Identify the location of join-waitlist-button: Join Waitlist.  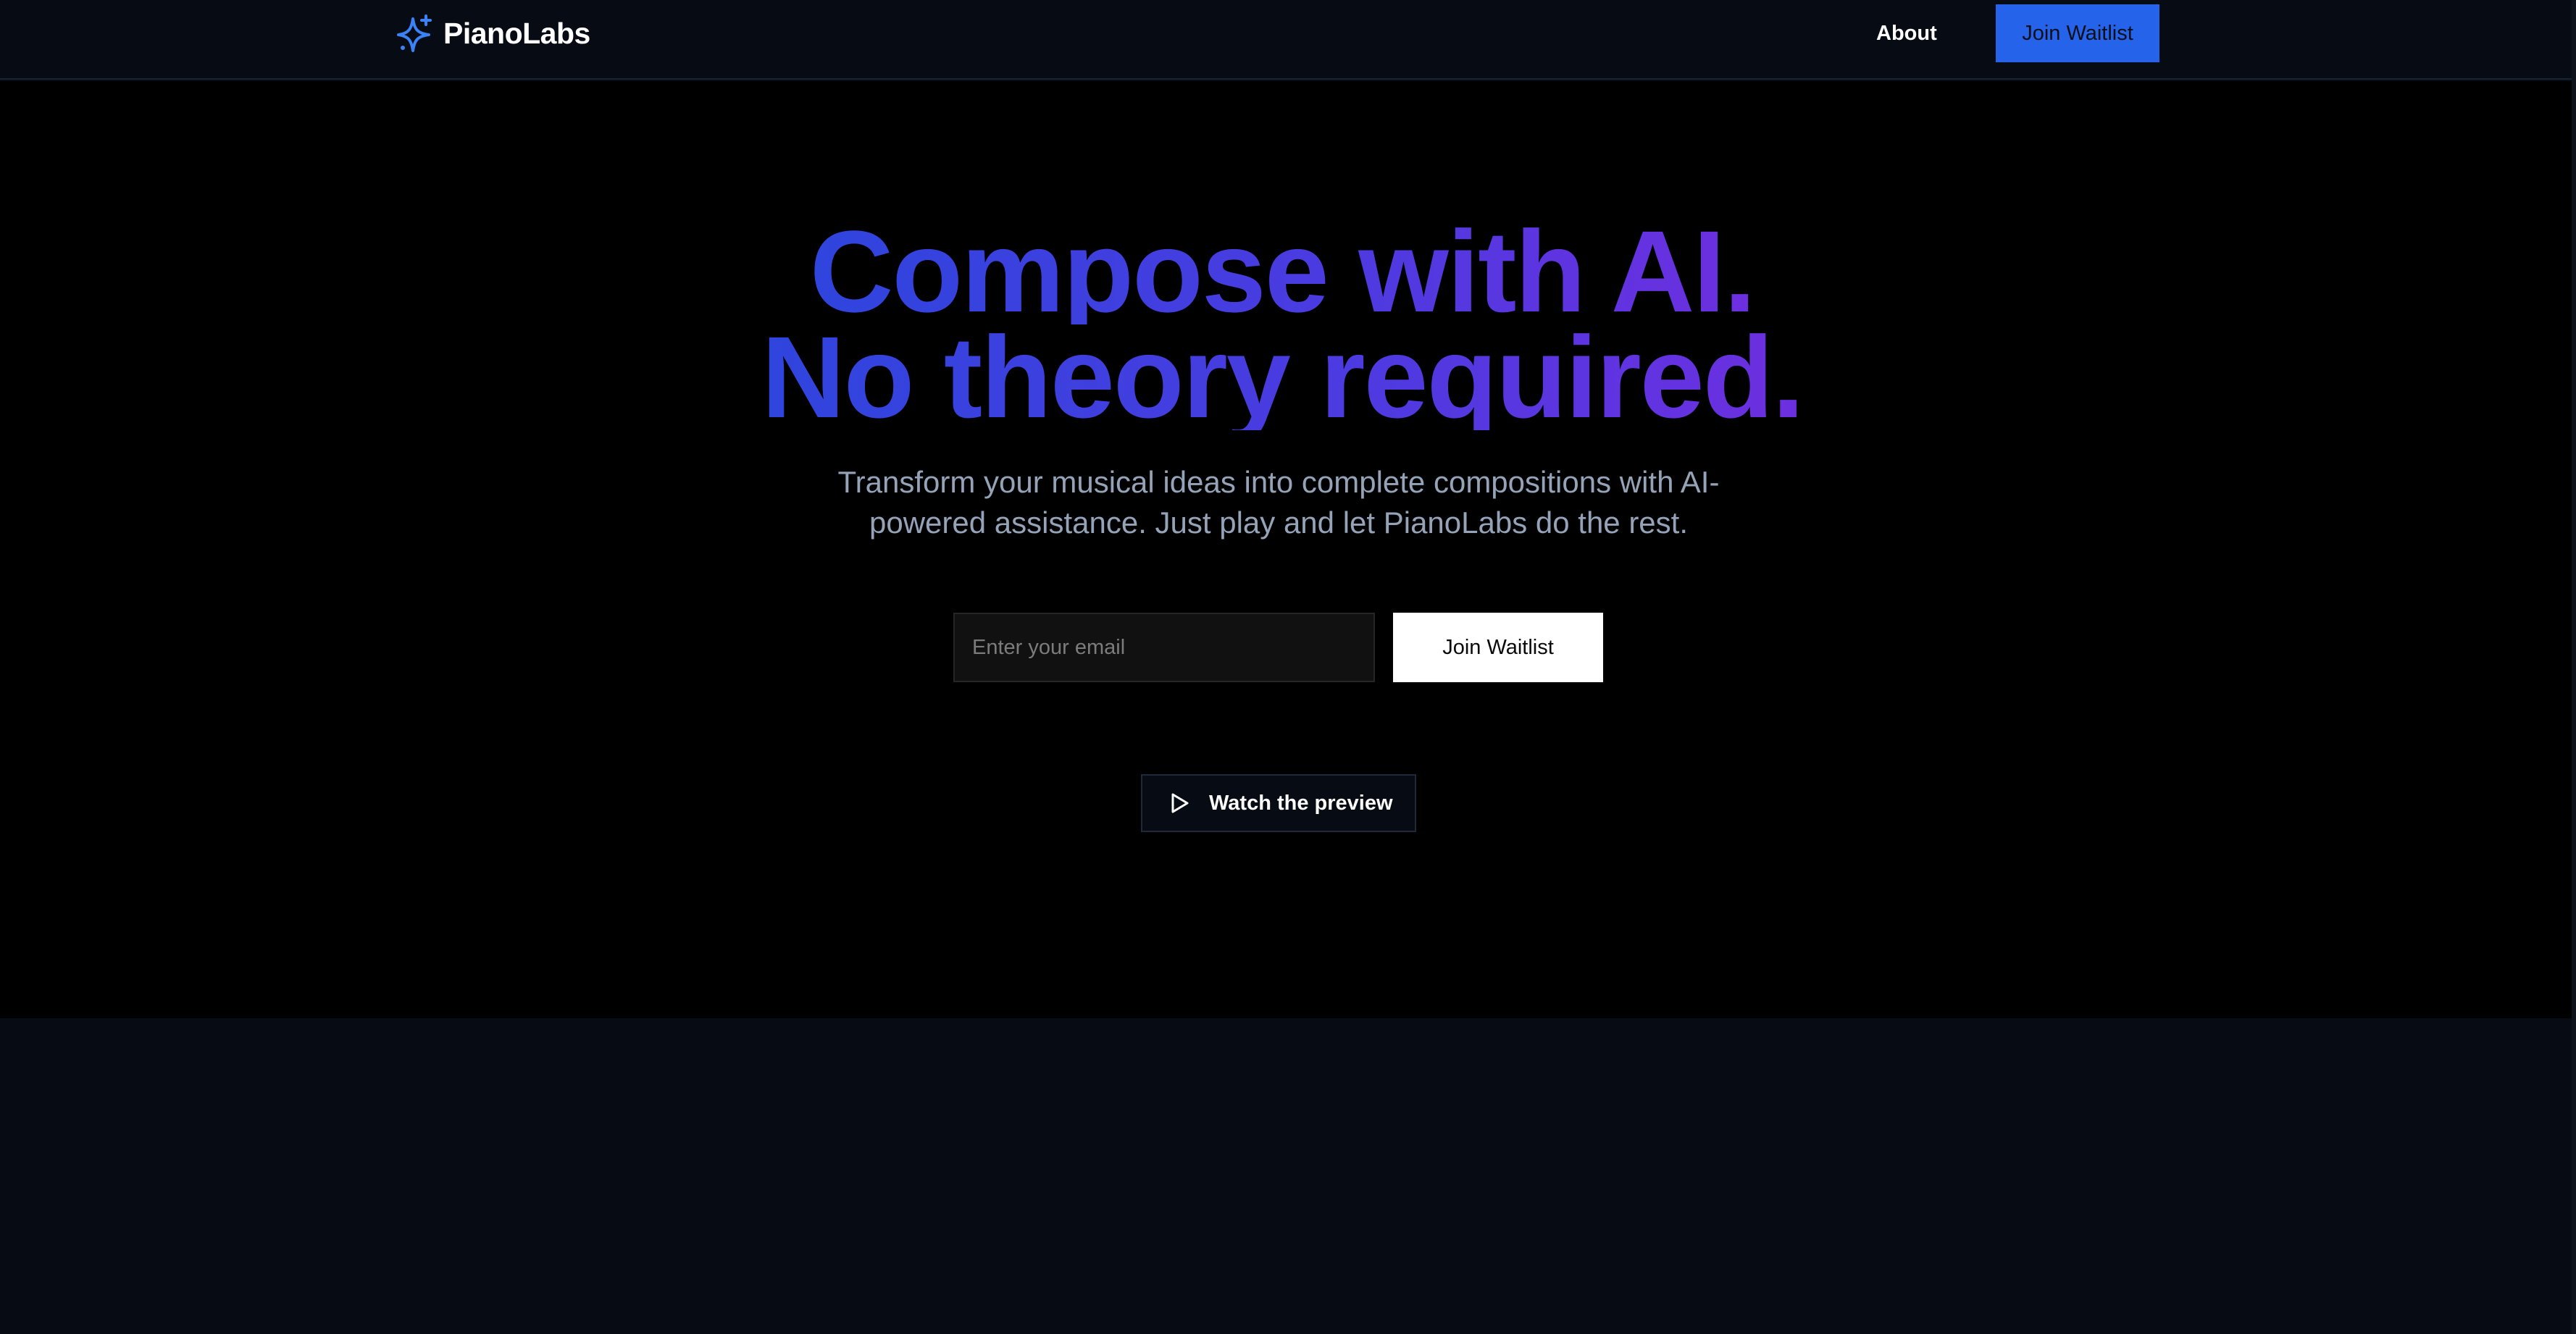
(1498, 647).